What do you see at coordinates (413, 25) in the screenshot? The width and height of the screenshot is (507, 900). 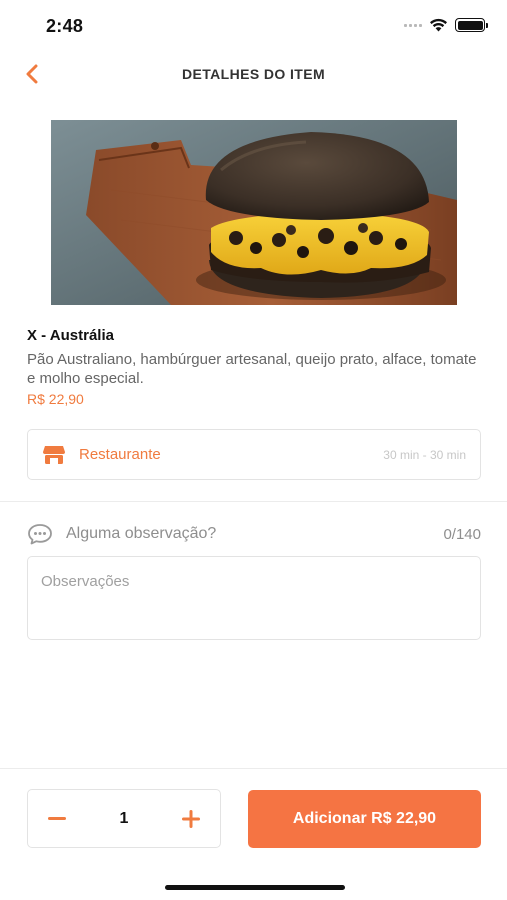 I see `cellular-signal-icon` at bounding box center [413, 25].